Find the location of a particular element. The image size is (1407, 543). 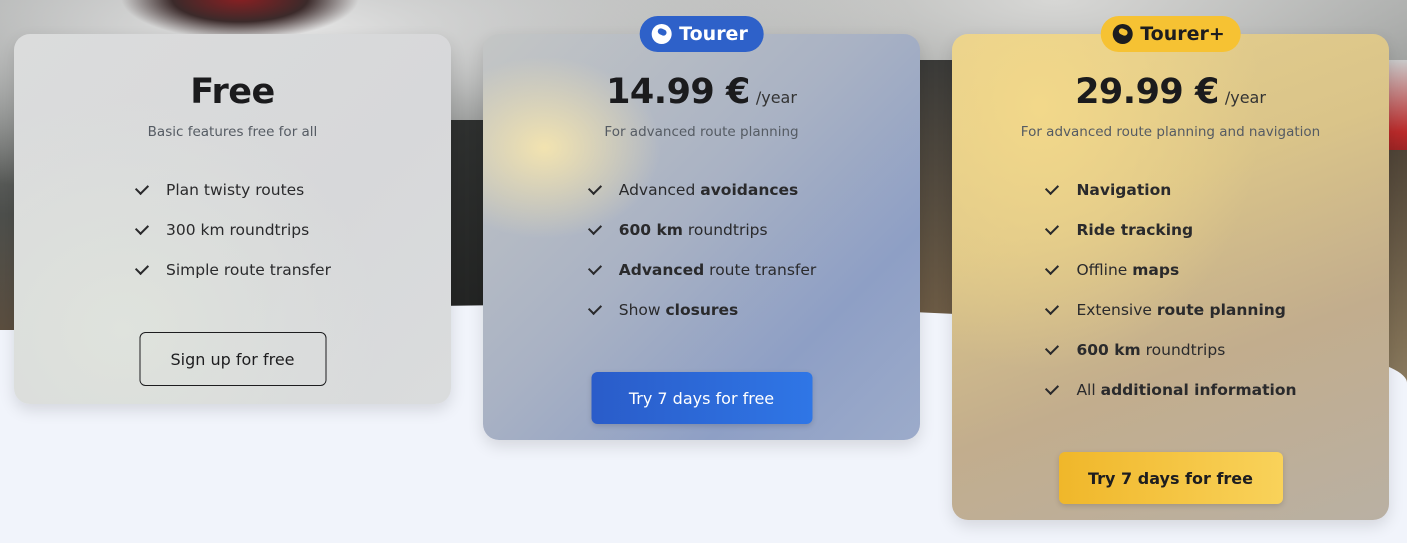

feature-text-regular: 300 km roundtrips is located at coordinates (238, 230).